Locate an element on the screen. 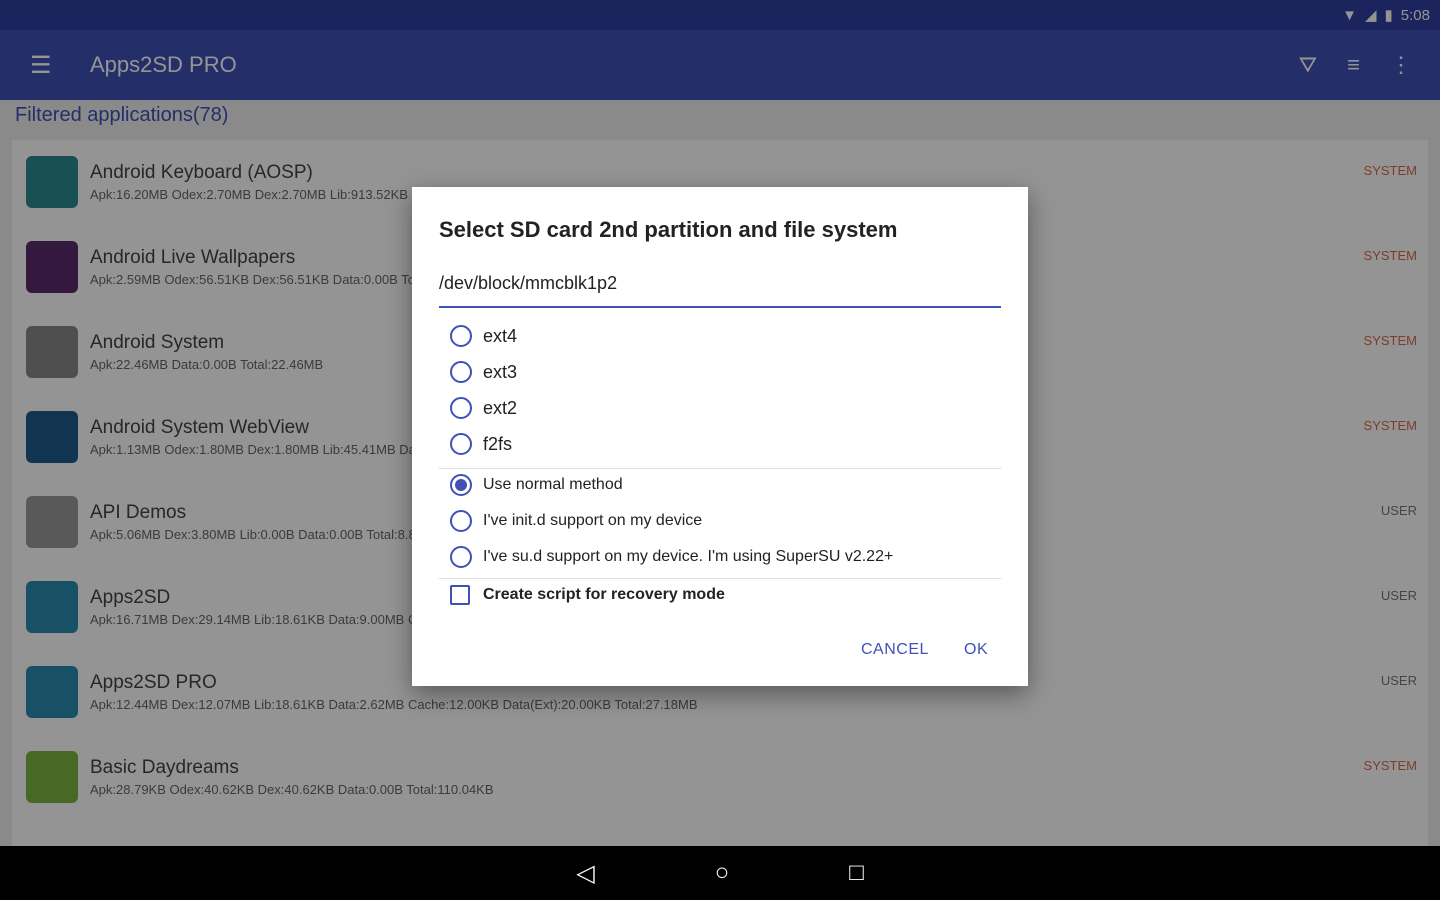 This screenshot has width=1440, height=900. checkbox-label: Create script for recovery mode is located at coordinates (604, 594).